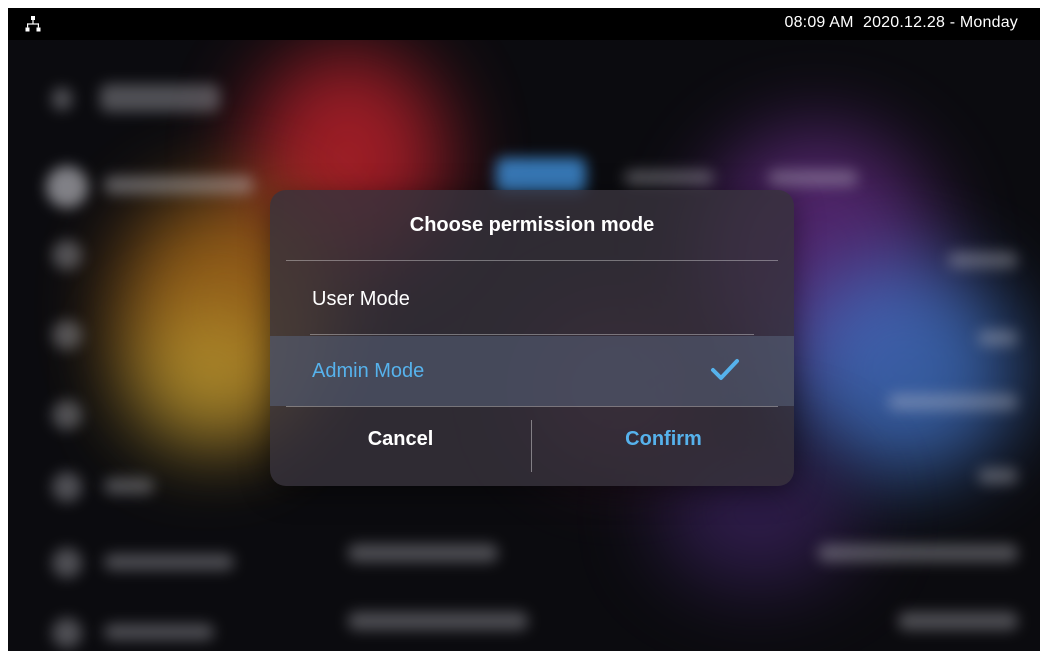 This screenshot has width=1048, height=659. What do you see at coordinates (160, 98) in the screenshot?
I see `header-title-placeholder` at bounding box center [160, 98].